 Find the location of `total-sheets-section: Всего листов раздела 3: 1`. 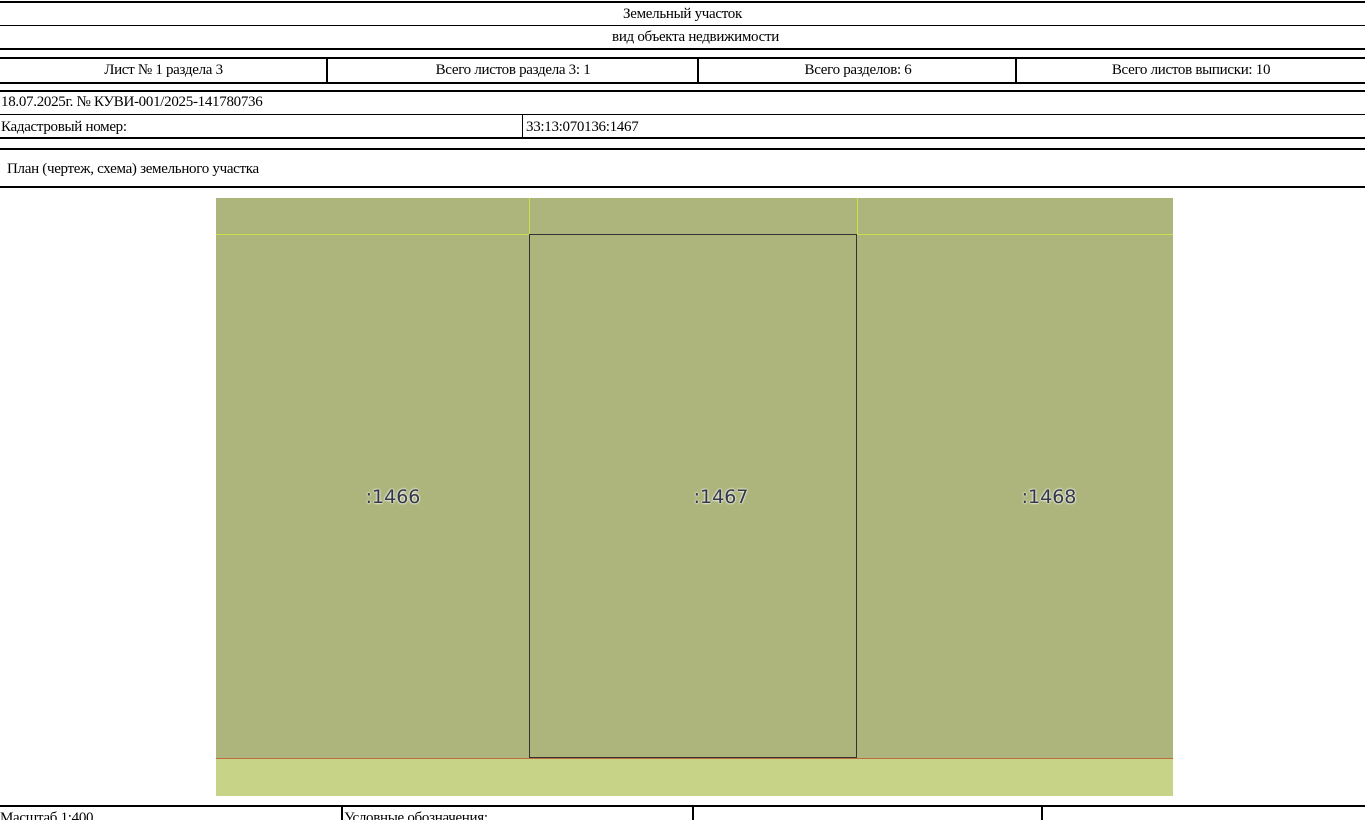

total-sheets-section: Всего листов раздела 3: 1 is located at coordinates (513, 70).